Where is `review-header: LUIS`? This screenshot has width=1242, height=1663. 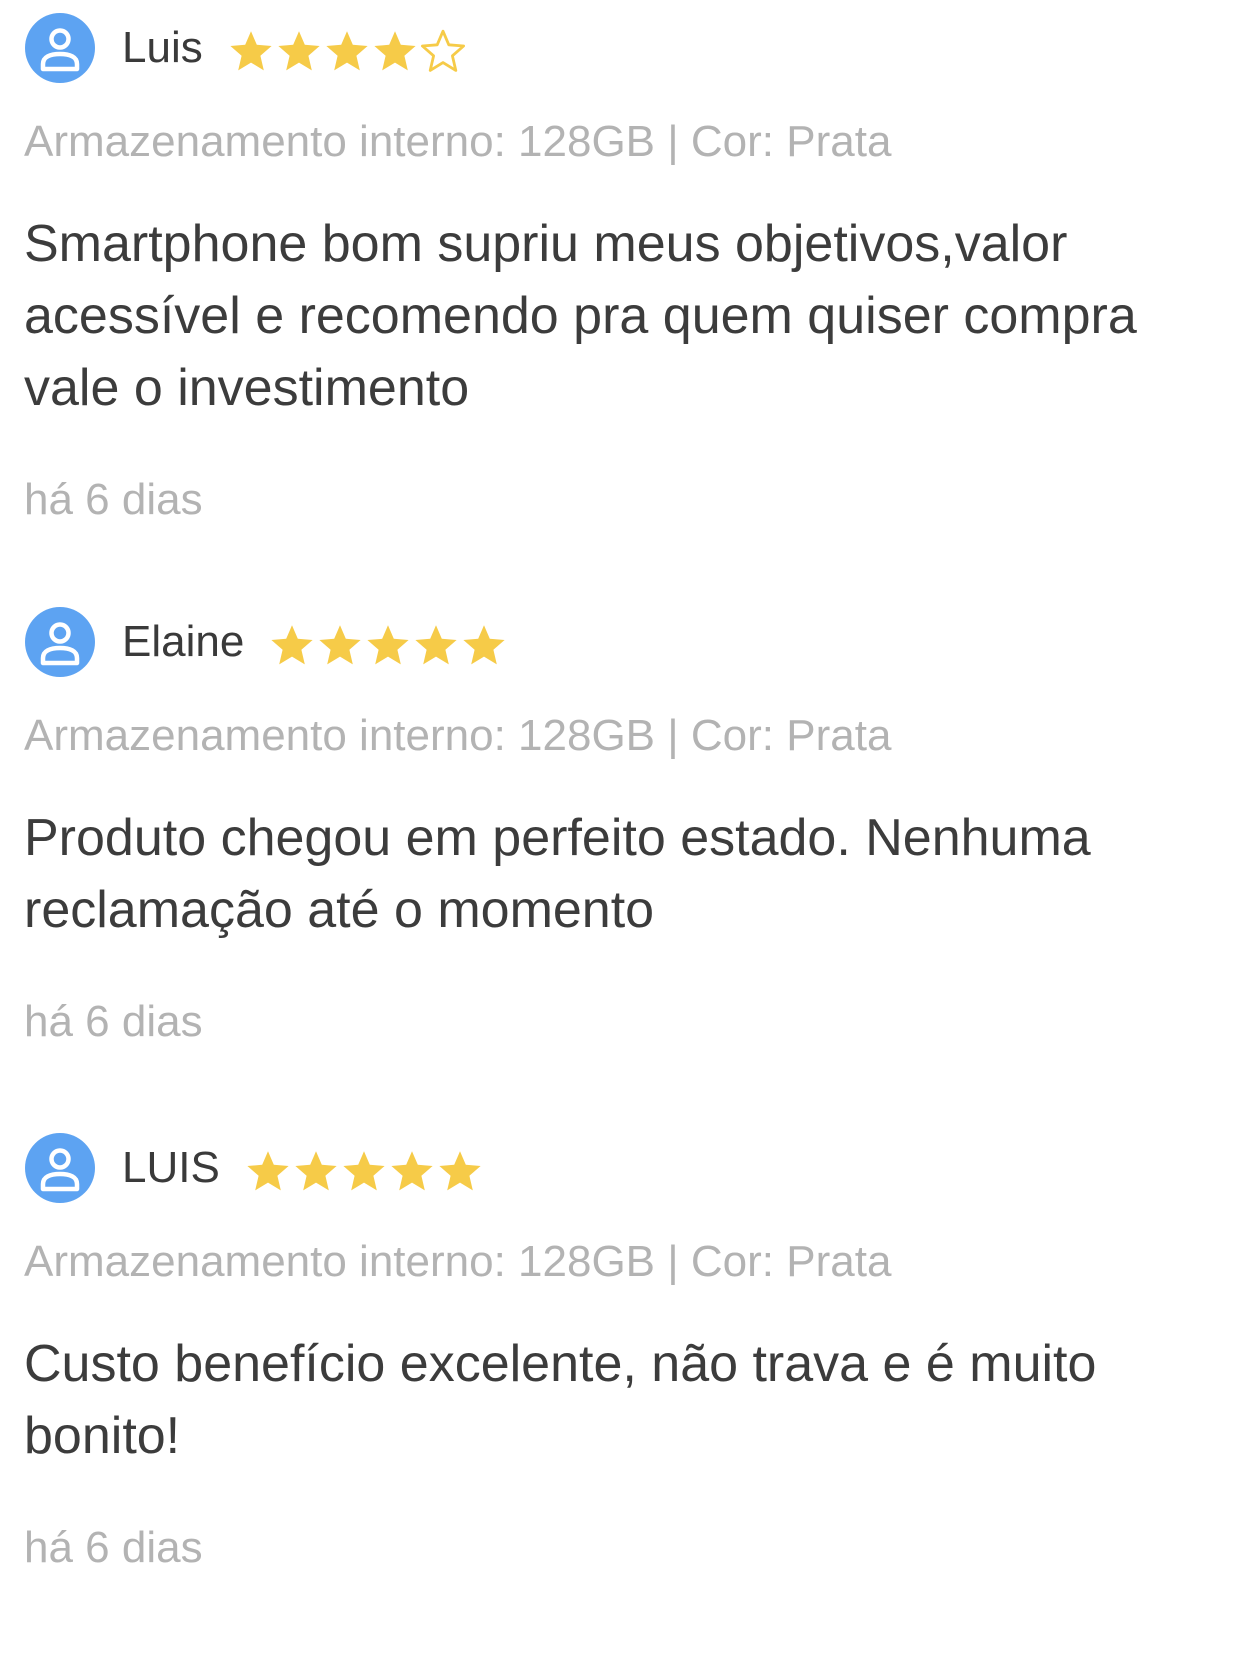 review-header: LUIS is located at coordinates (621, 1168).